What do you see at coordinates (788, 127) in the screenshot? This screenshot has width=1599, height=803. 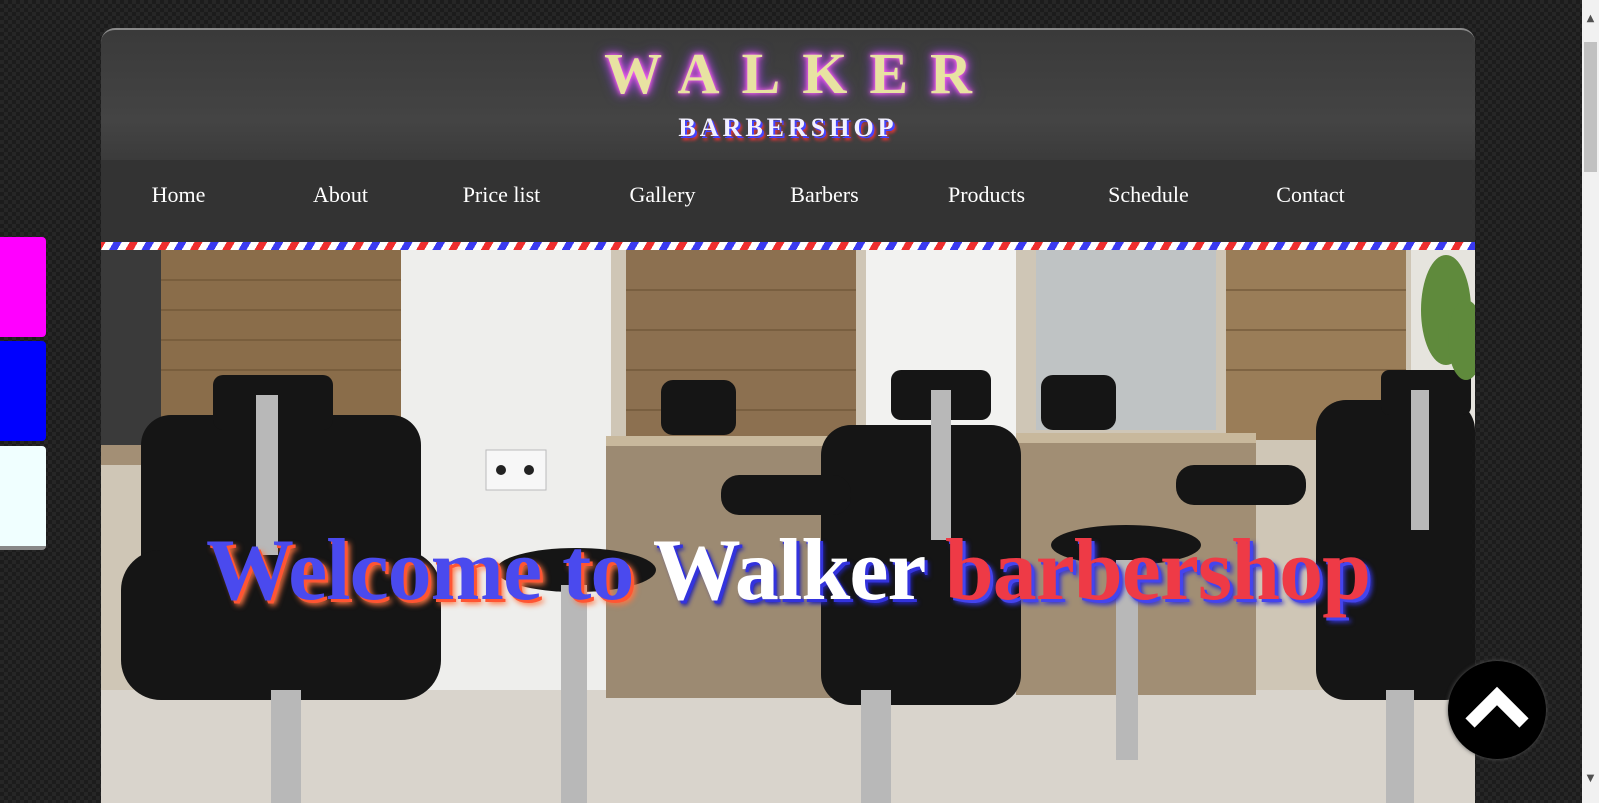 I see `logo-subtitle: BARBERSHOP` at bounding box center [788, 127].